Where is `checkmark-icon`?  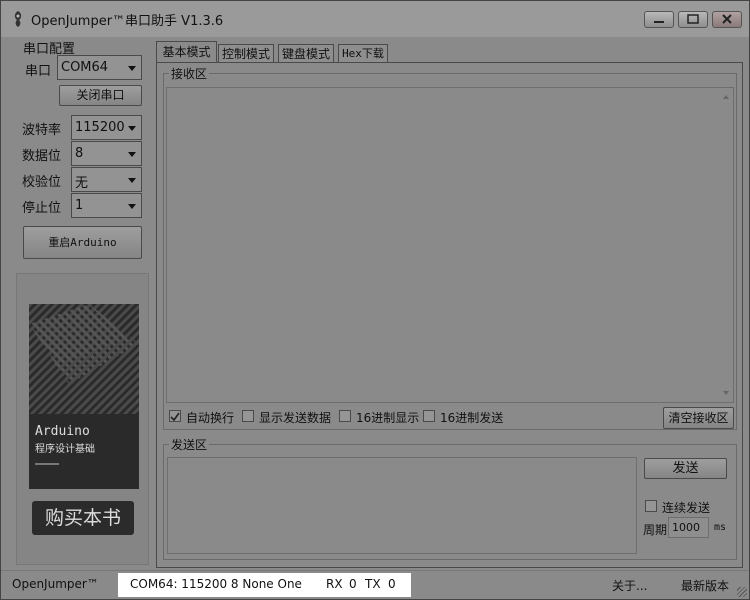 checkmark-icon is located at coordinates (175, 417).